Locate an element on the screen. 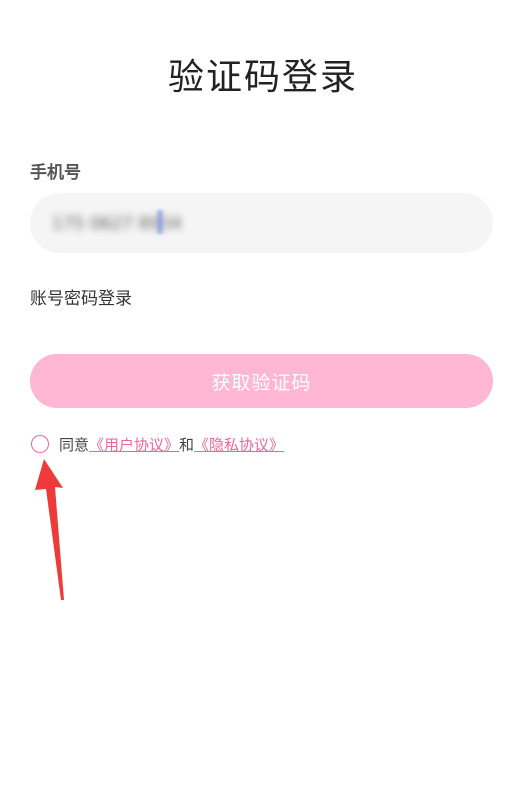 This screenshot has height=805, width=526. red-arrow-icon is located at coordinates (49, 529).